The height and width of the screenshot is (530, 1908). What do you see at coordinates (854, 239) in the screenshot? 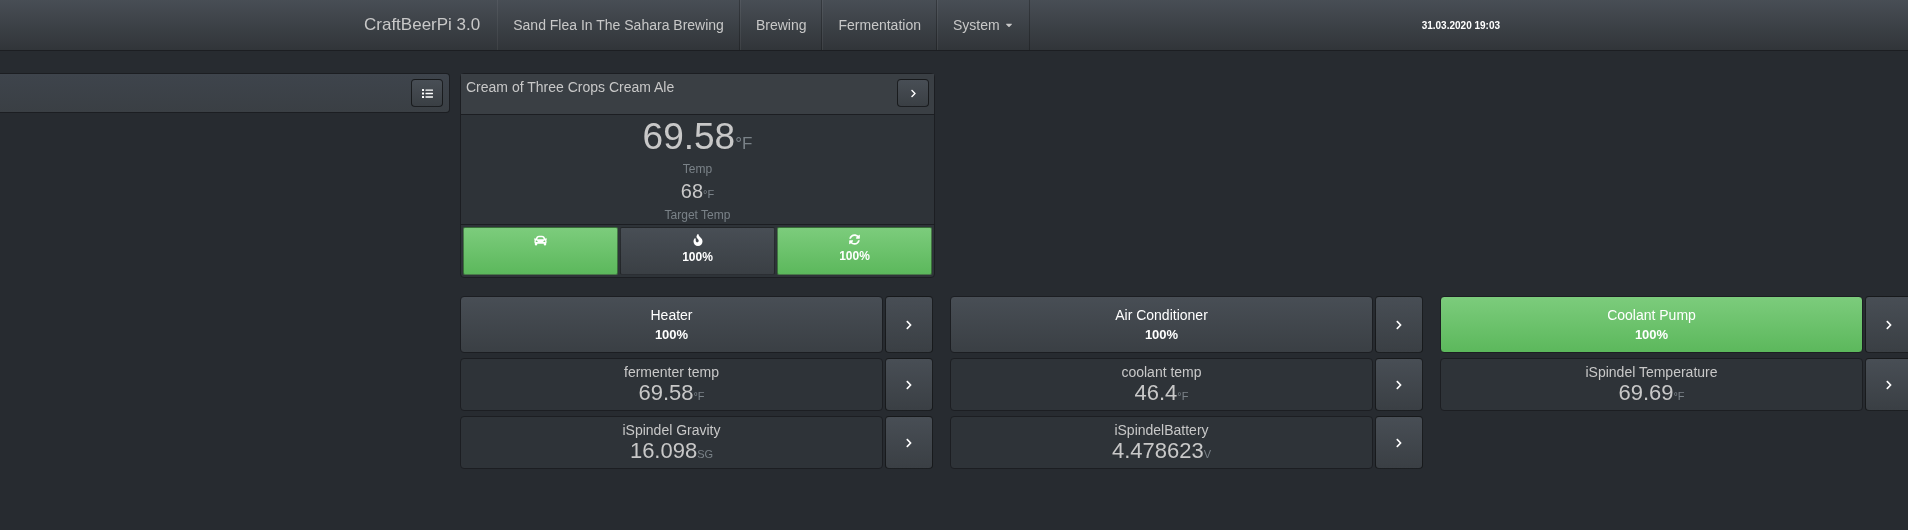
I see `refresh-icon` at bounding box center [854, 239].